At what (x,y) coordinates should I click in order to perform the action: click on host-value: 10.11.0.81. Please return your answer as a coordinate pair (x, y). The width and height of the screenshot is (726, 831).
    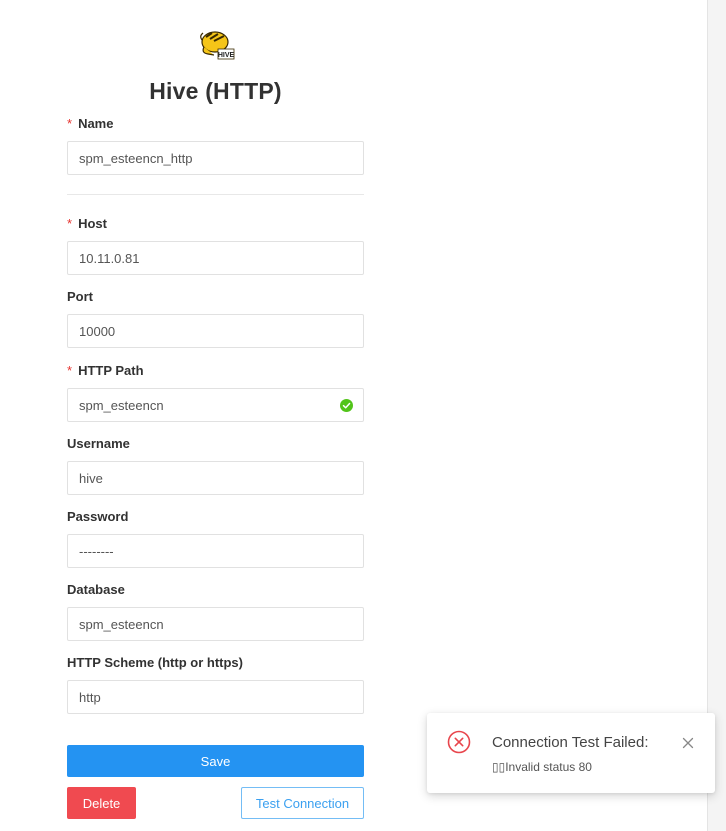
    Looking at the image, I should click on (109, 258).